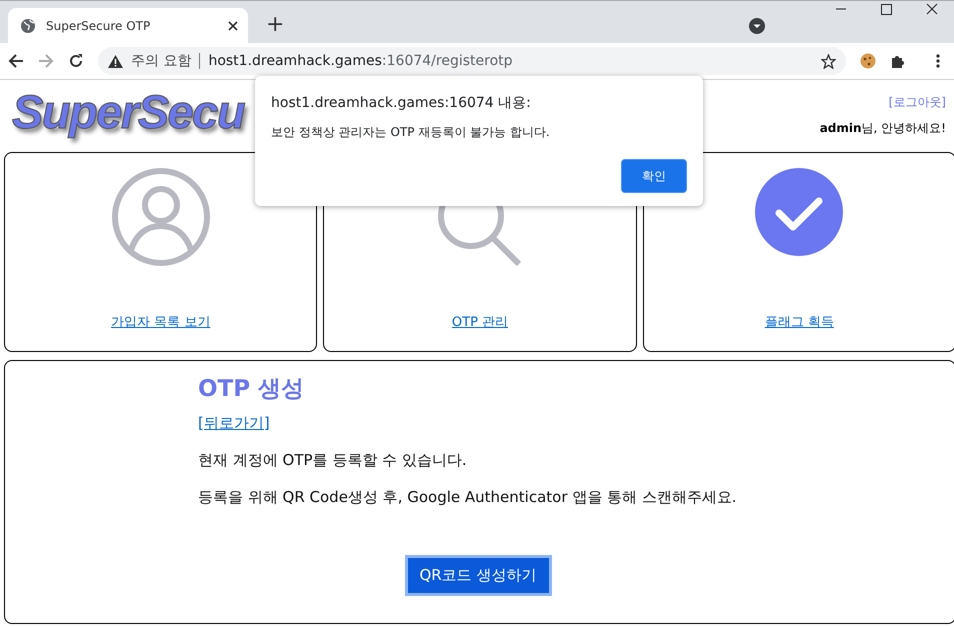  I want to click on security-label: 주의 요함, so click(165, 61).